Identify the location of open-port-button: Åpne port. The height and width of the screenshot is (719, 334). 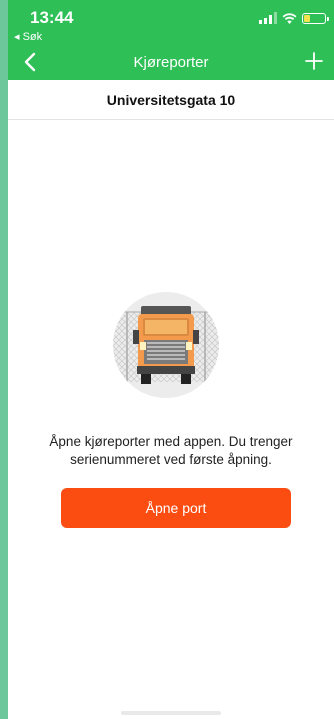
(176, 508).